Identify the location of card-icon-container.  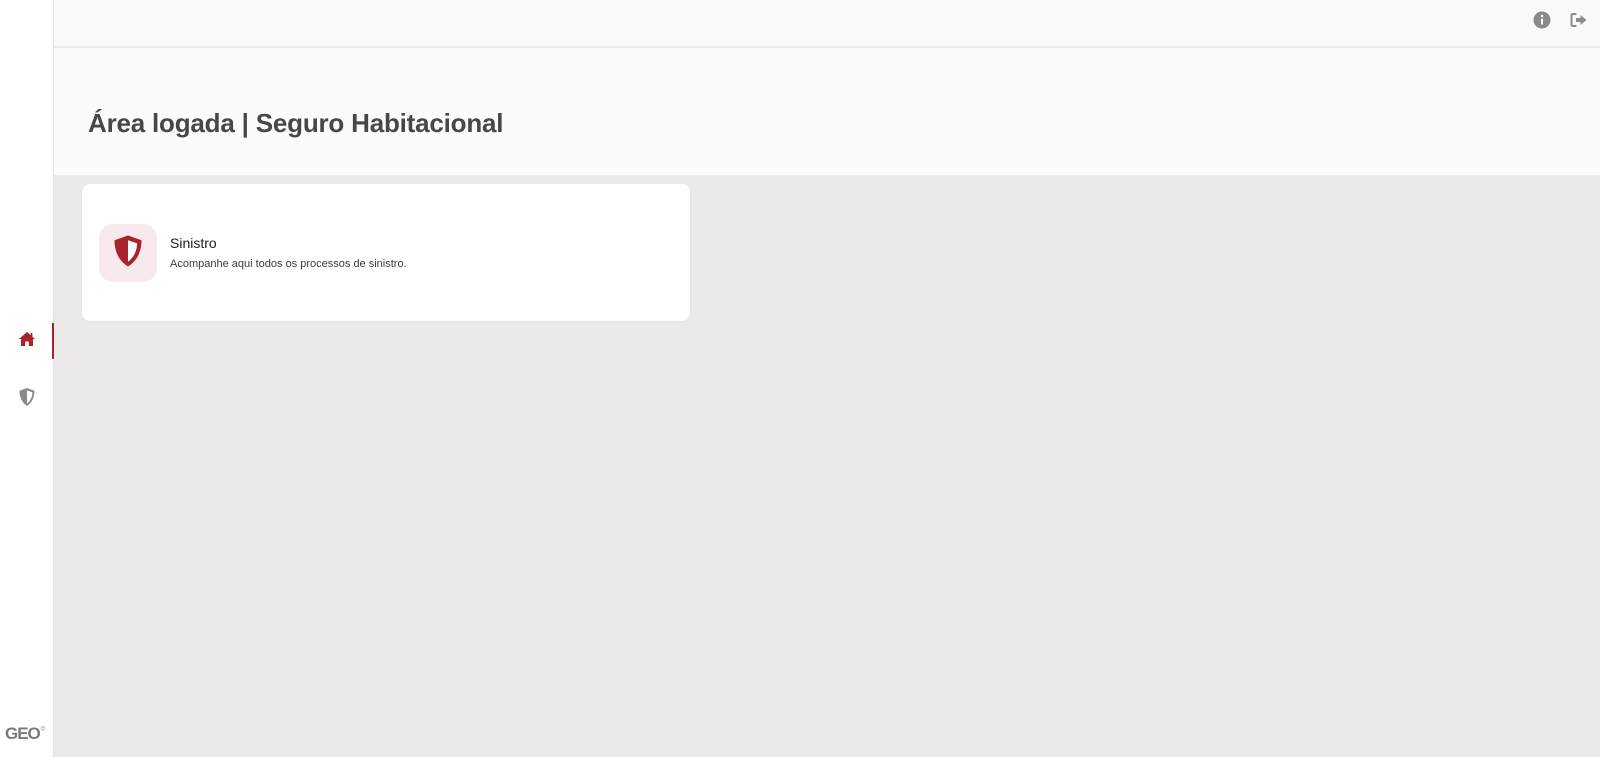
(128, 253).